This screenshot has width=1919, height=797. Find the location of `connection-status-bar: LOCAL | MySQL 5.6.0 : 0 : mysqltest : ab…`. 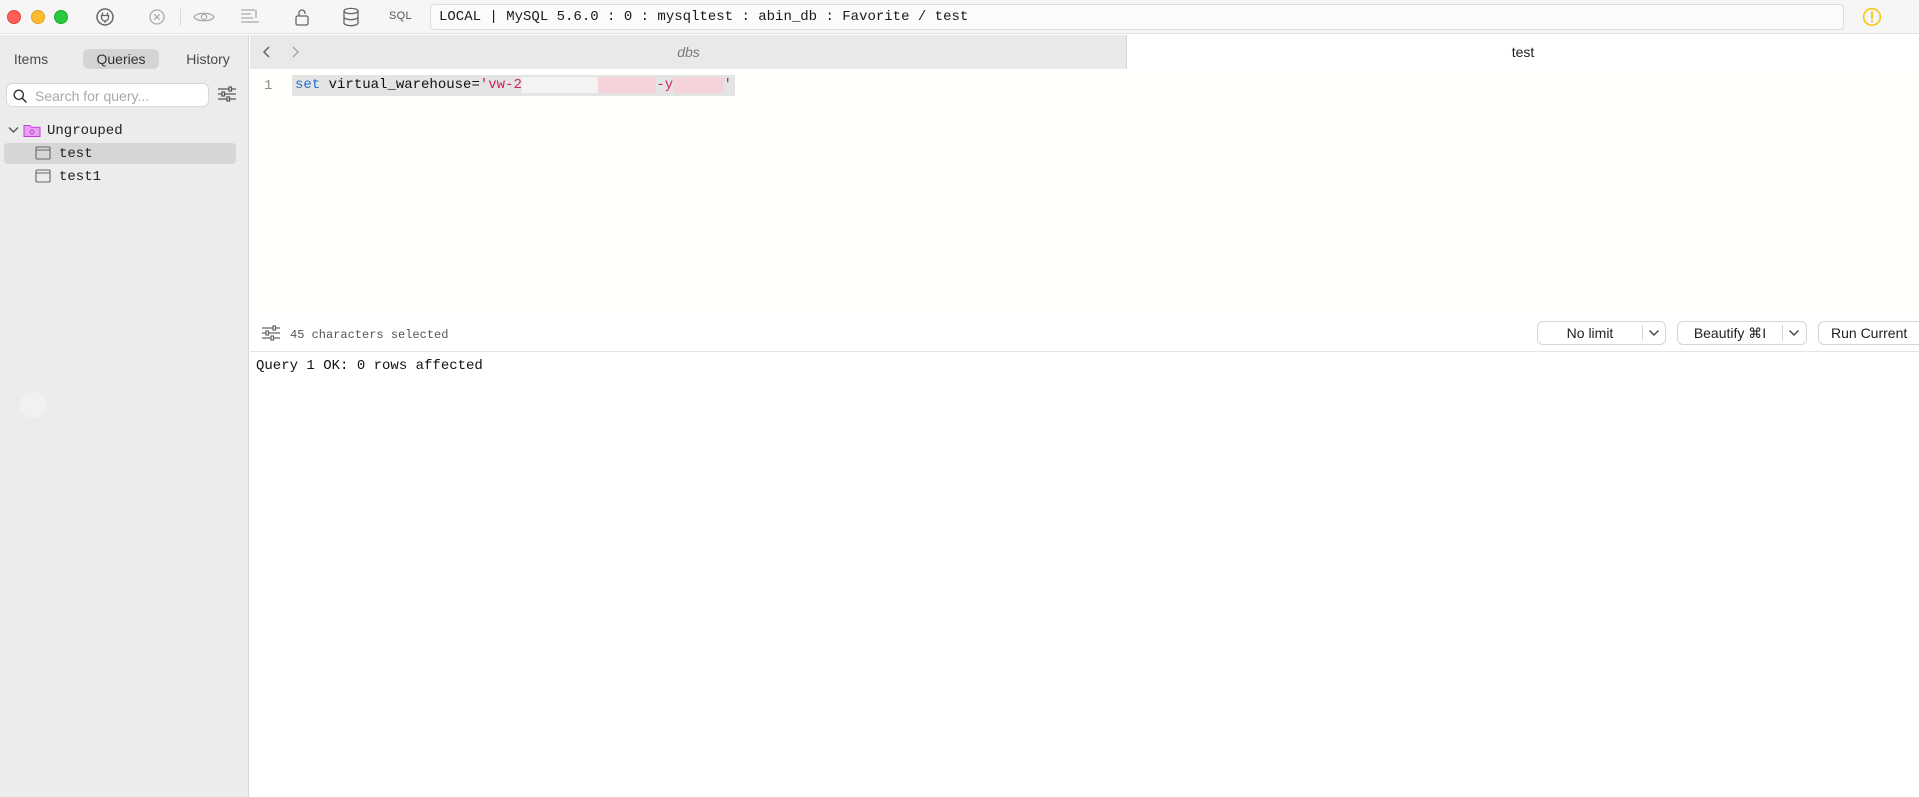

connection-status-bar: LOCAL | MySQL 5.6.0 : 0 : mysqltest : ab… is located at coordinates (1137, 17).